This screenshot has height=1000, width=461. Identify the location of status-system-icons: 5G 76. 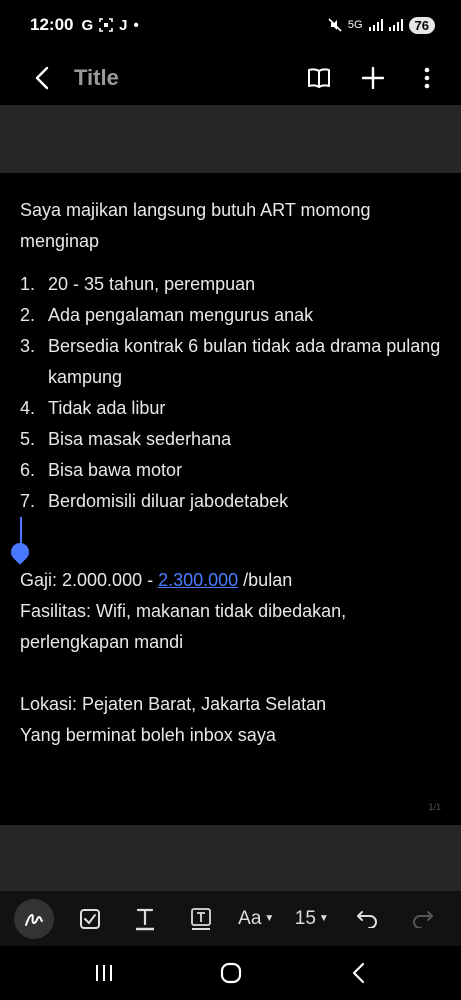
(381, 25).